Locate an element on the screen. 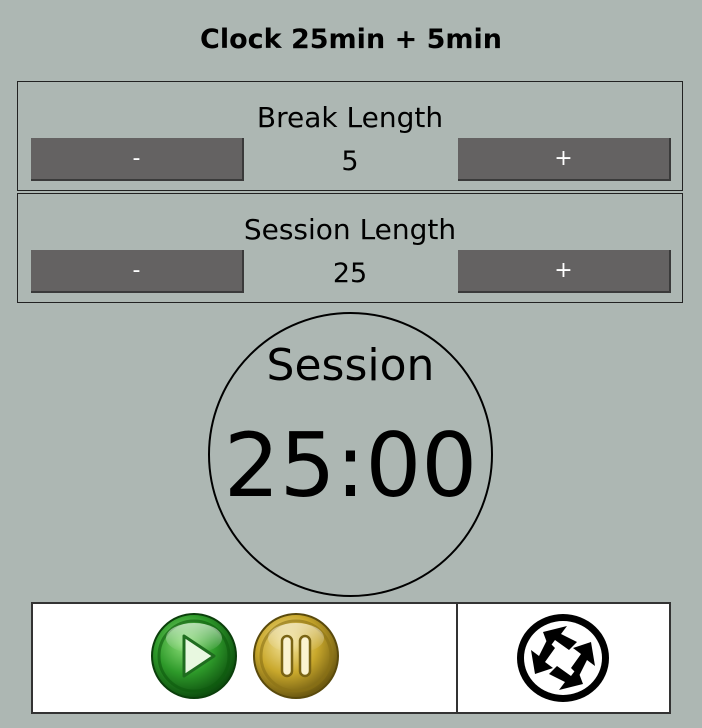  timer-time: 25:00 is located at coordinates (350, 465).